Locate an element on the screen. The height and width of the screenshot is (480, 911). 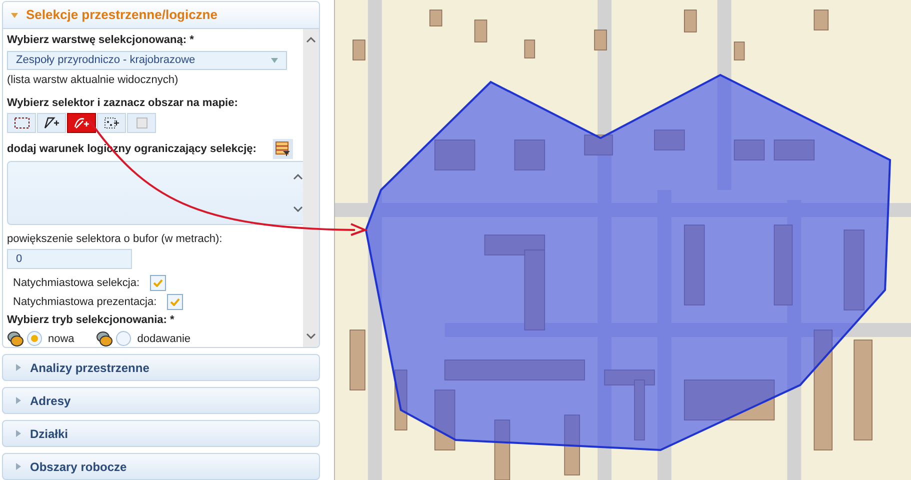
checkbox-label: Natychmiastowa selekcja: is located at coordinates (76, 284).